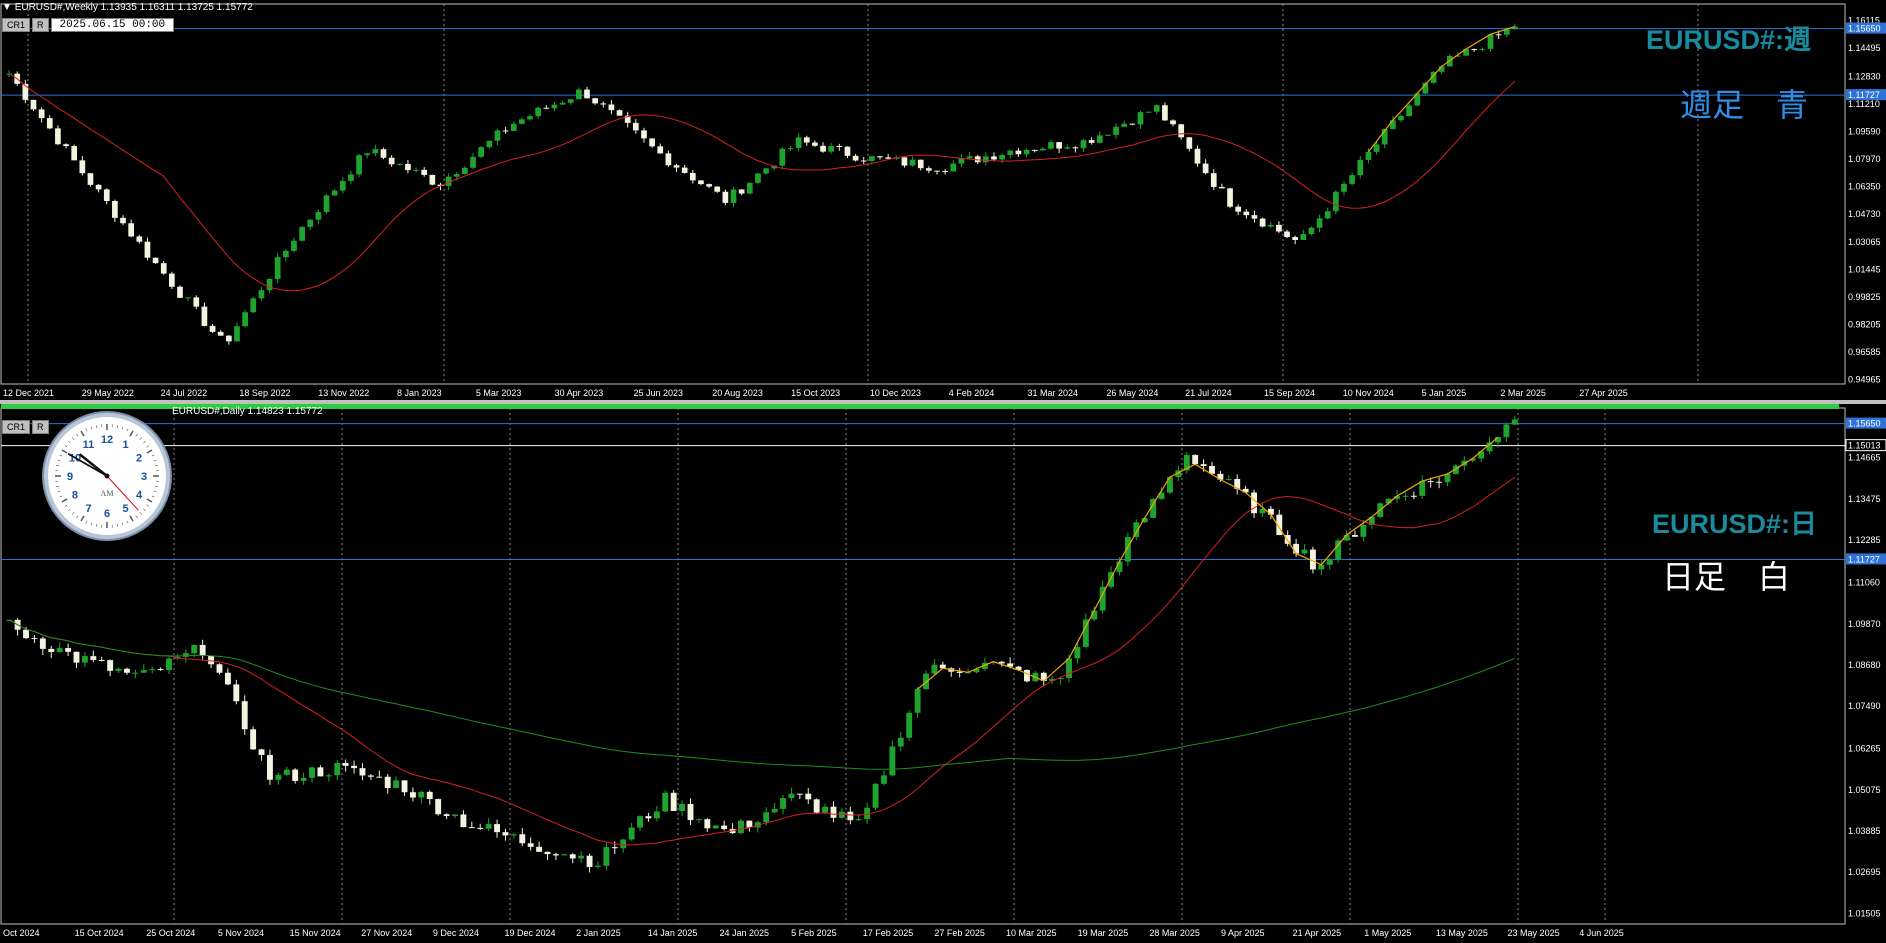  I want to click on x-tick-label: 18 Sep 2022, so click(264, 393).